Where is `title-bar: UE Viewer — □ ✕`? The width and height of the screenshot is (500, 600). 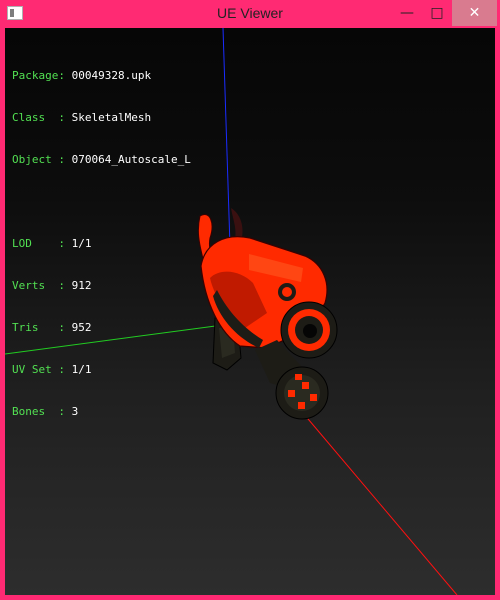
title-bar: UE Viewer — □ ✕ is located at coordinates (250, 14).